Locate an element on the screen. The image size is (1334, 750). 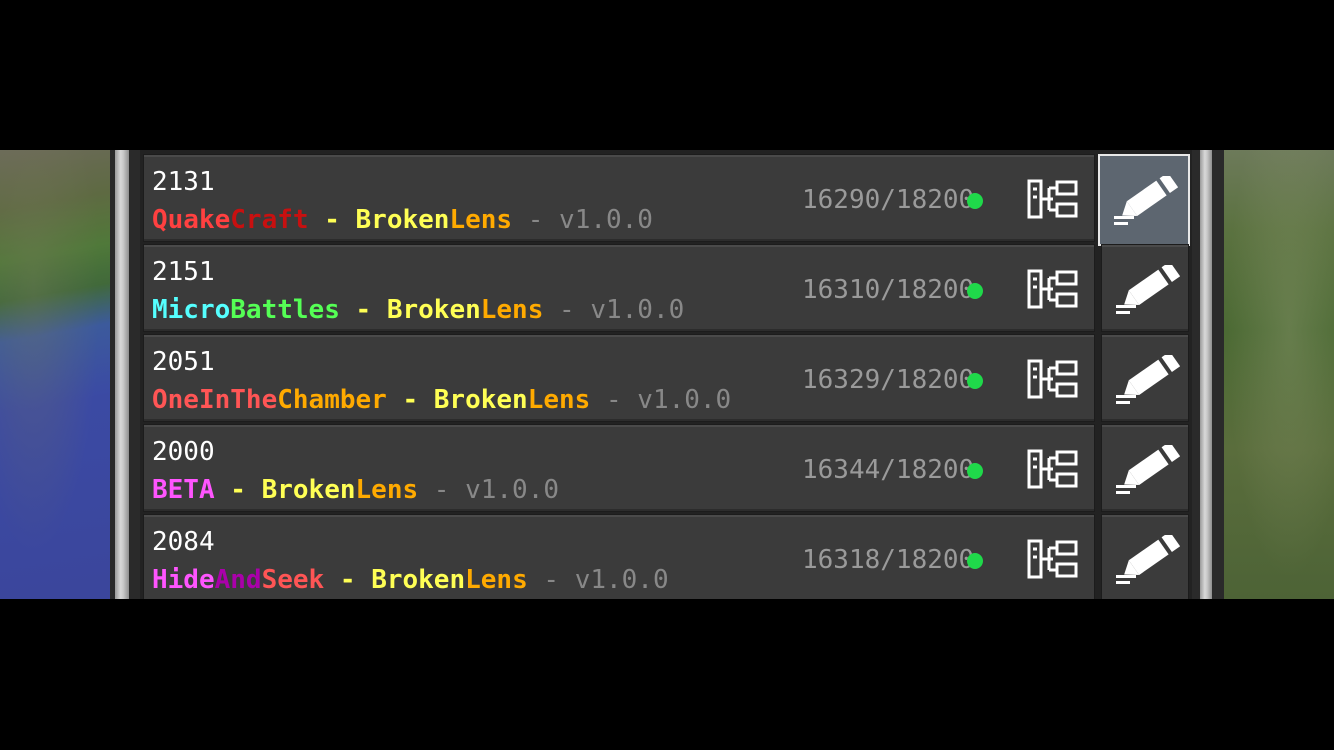
scrollbar-track is located at coordinates (1208, 374).